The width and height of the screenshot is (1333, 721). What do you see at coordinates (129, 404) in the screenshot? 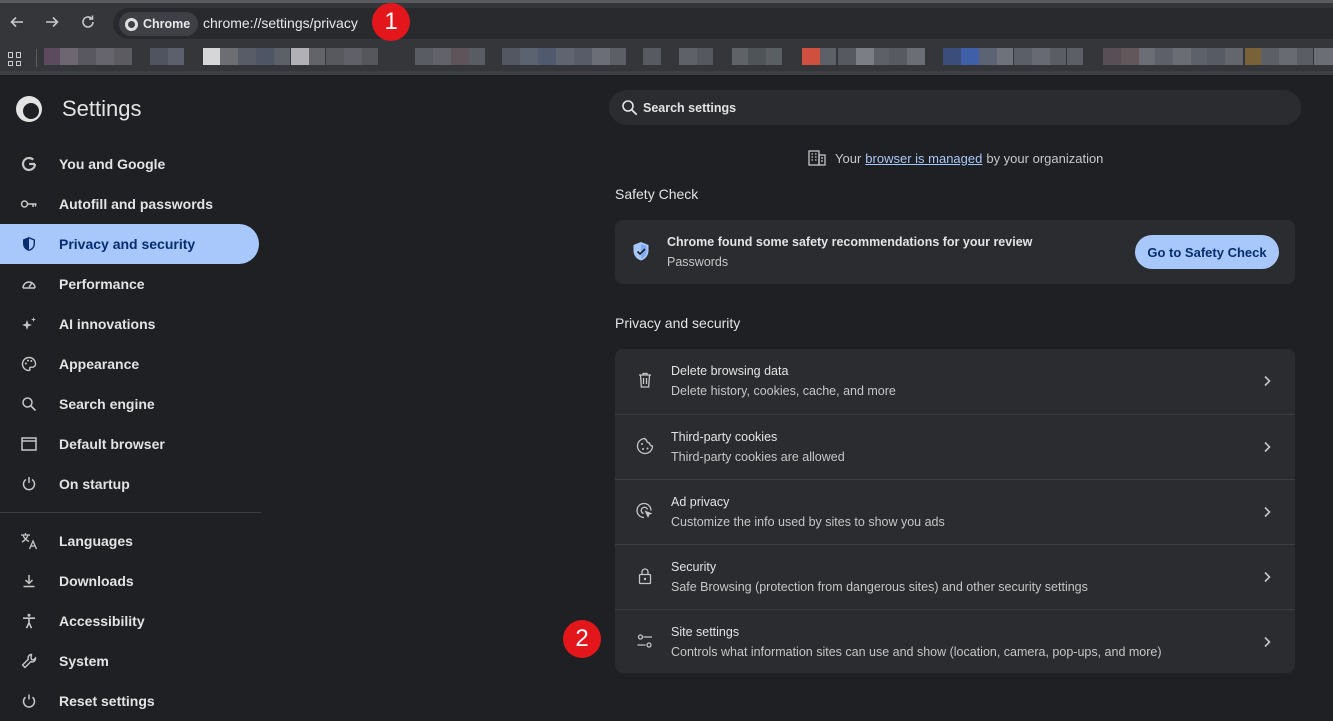
I see `sidebar-item-search-engine: Search engine` at bounding box center [129, 404].